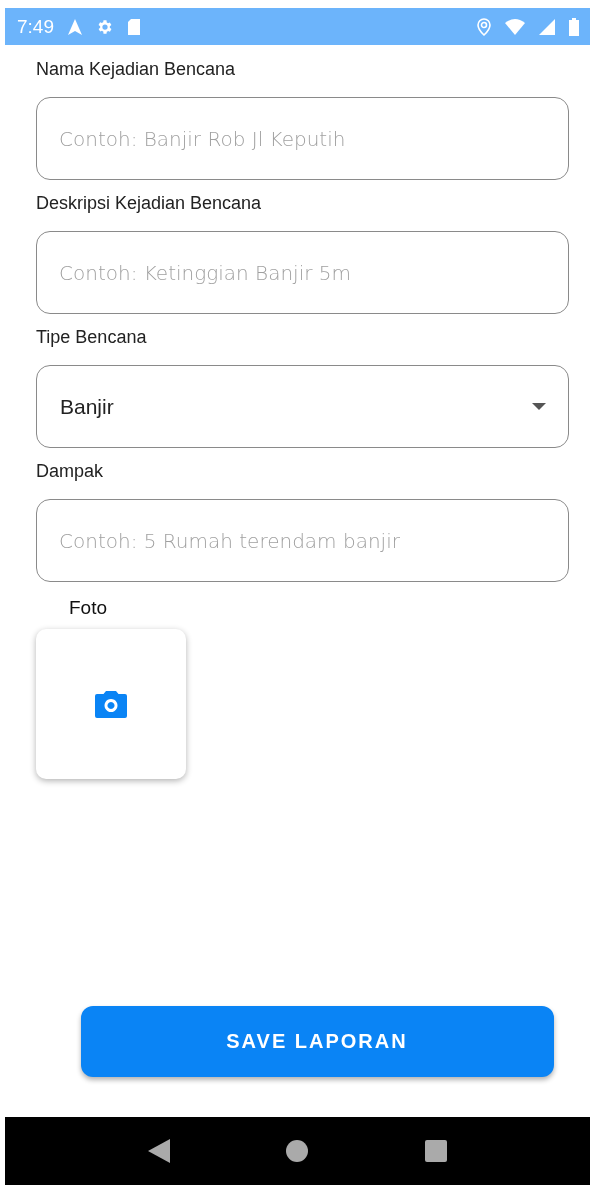 The width and height of the screenshot is (595, 1185). I want to click on camera-icon, so click(111, 704).